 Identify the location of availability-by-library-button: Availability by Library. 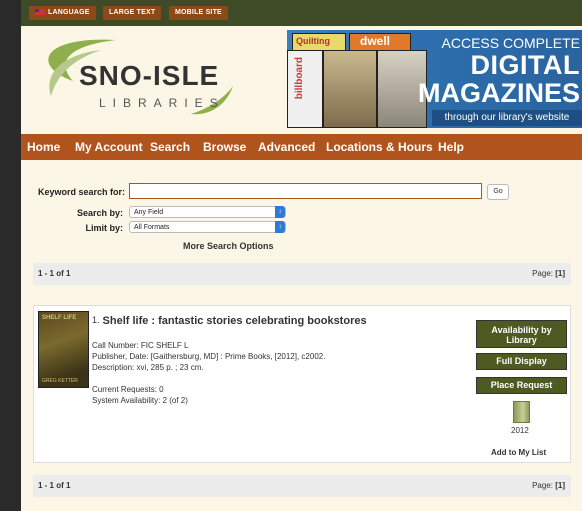
(521, 334).